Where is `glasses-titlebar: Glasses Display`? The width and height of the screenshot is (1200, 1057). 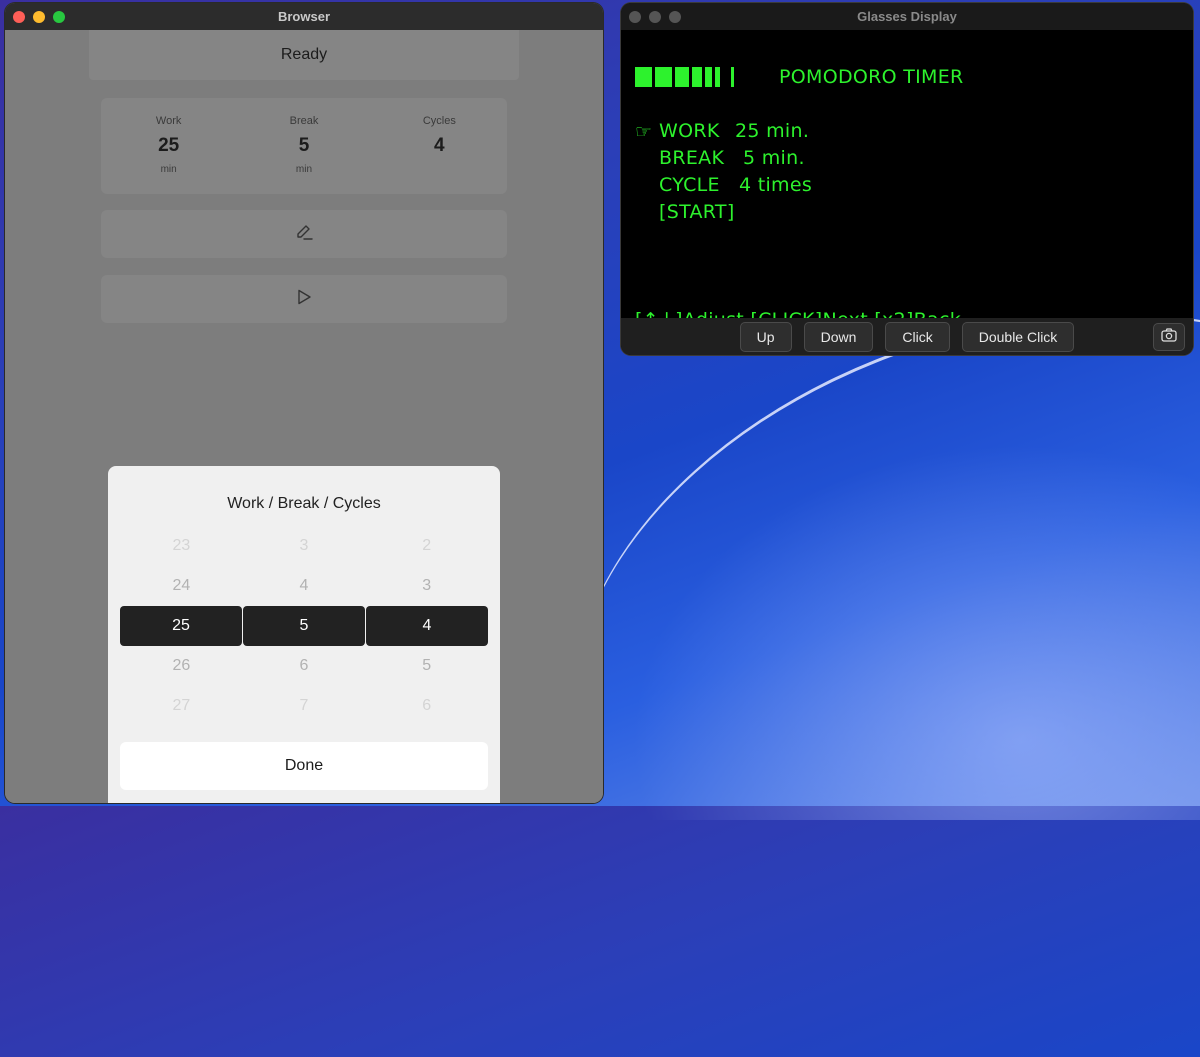 glasses-titlebar: Glasses Display is located at coordinates (907, 16).